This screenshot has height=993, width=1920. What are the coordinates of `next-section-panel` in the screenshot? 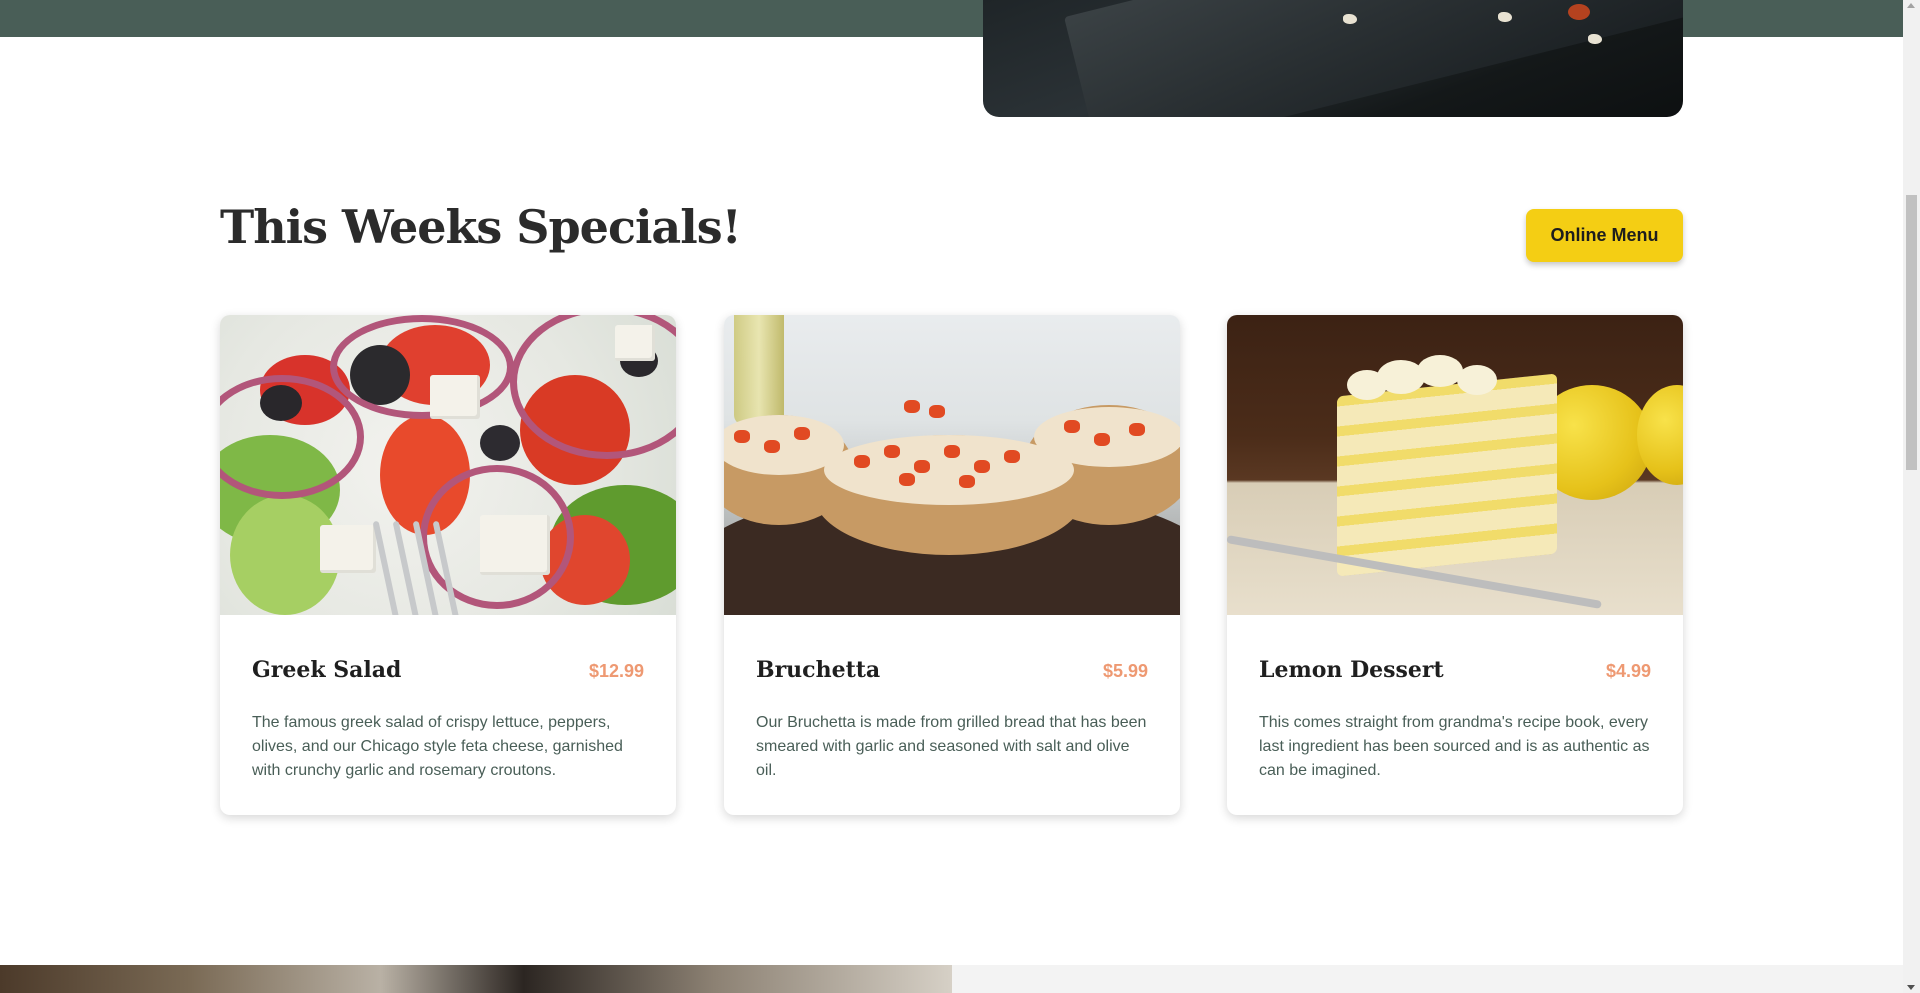 It's located at (1427, 979).